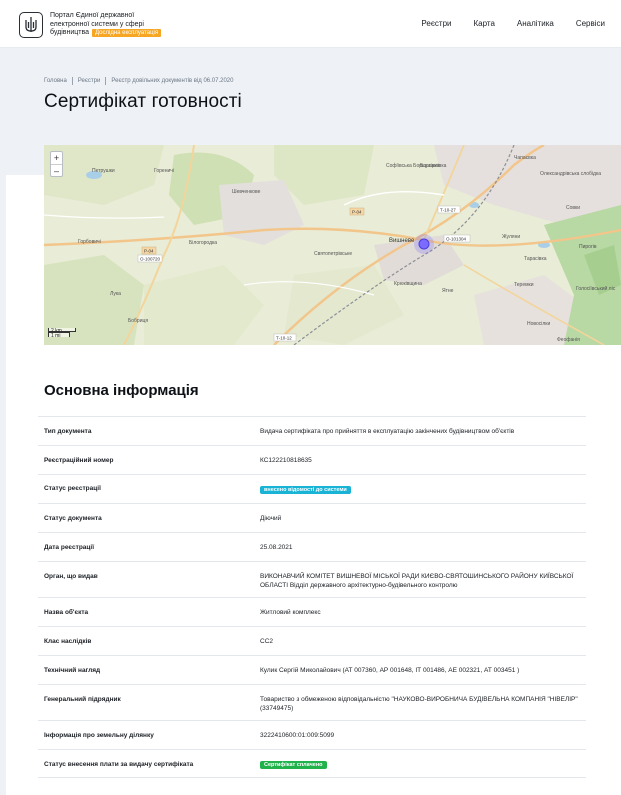 The height and width of the screenshot is (795, 621). Describe the element at coordinates (290, 612) in the screenshot. I see `row-value: Житловий комплекс` at that location.